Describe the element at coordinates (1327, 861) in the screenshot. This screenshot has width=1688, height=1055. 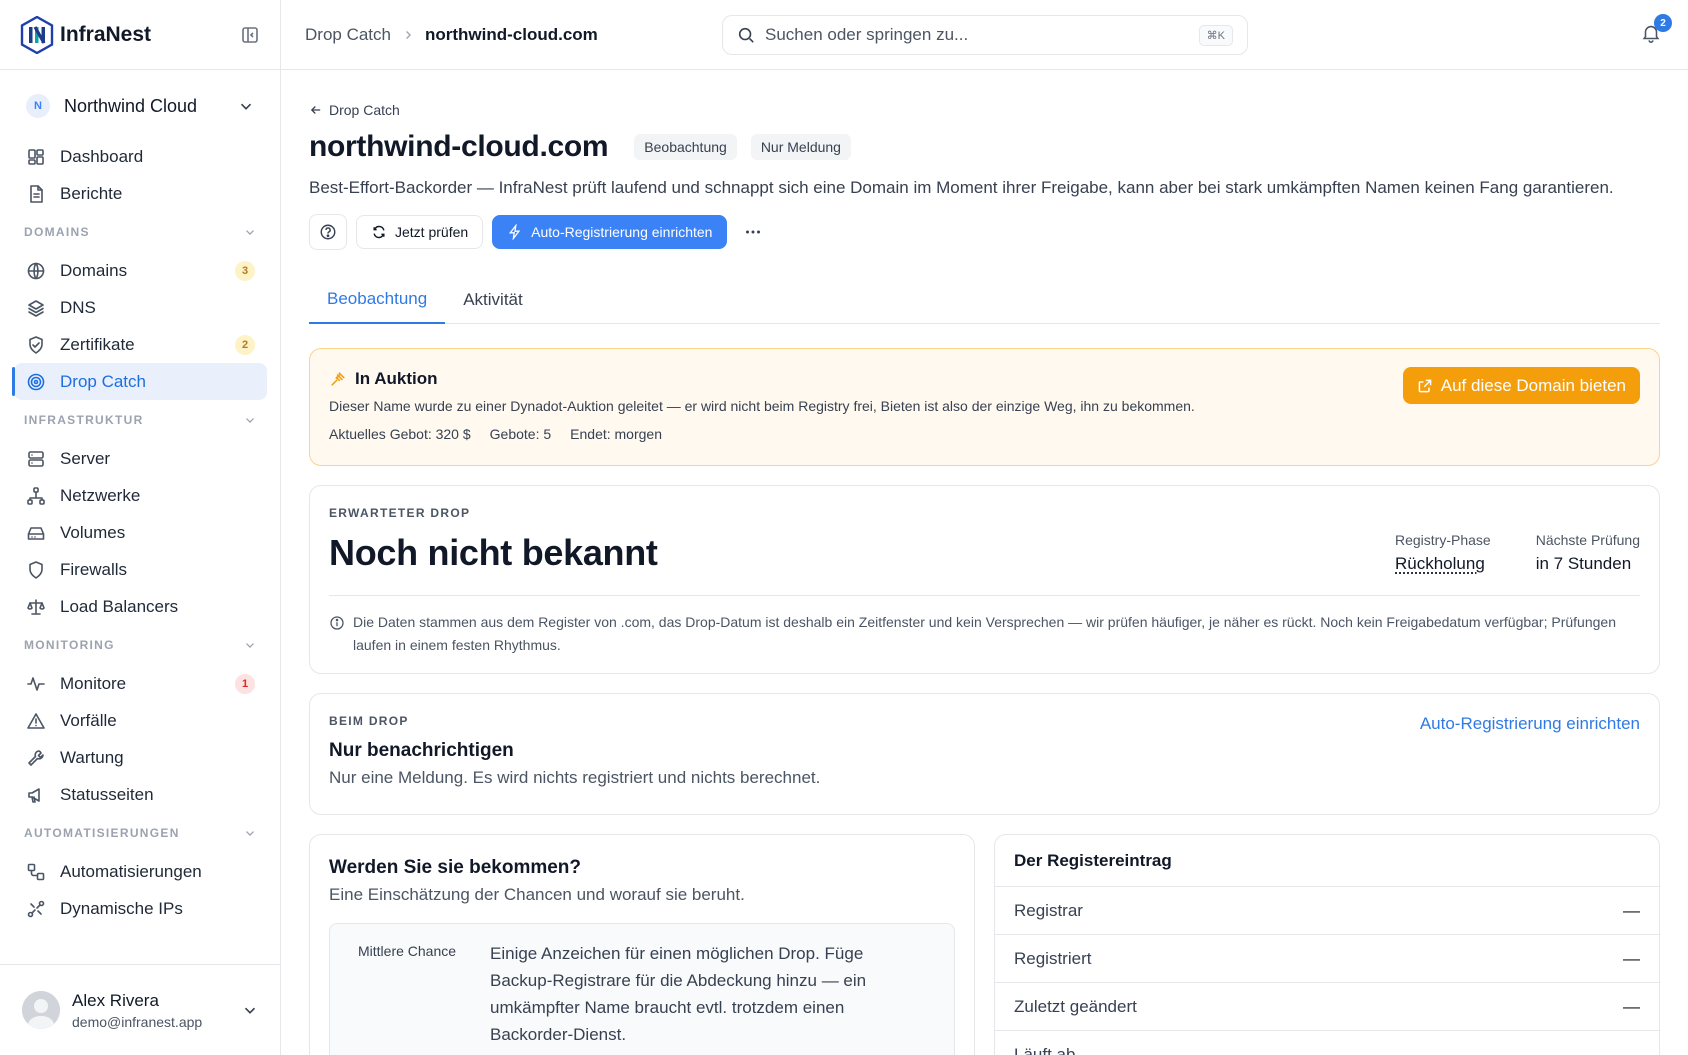
I see `registry-entry-title: Der Registereintrag` at that location.